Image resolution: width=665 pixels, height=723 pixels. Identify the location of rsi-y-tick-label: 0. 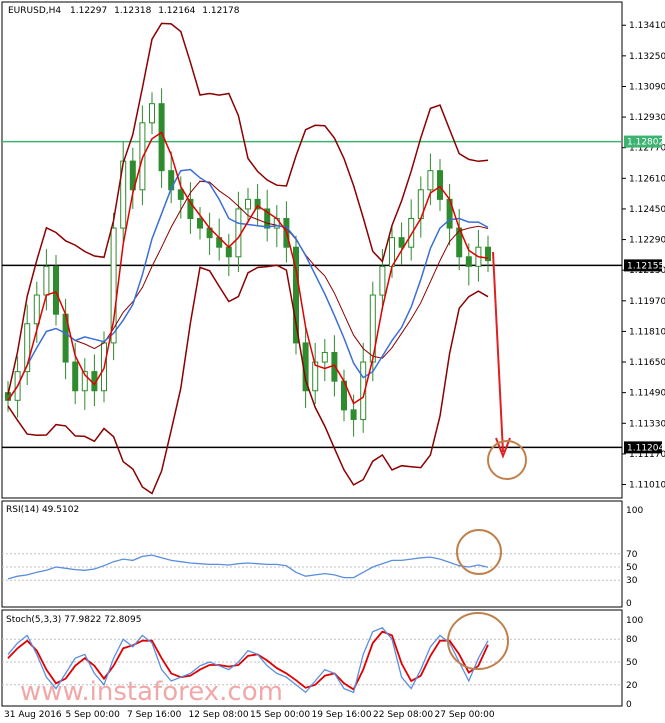
(629, 604).